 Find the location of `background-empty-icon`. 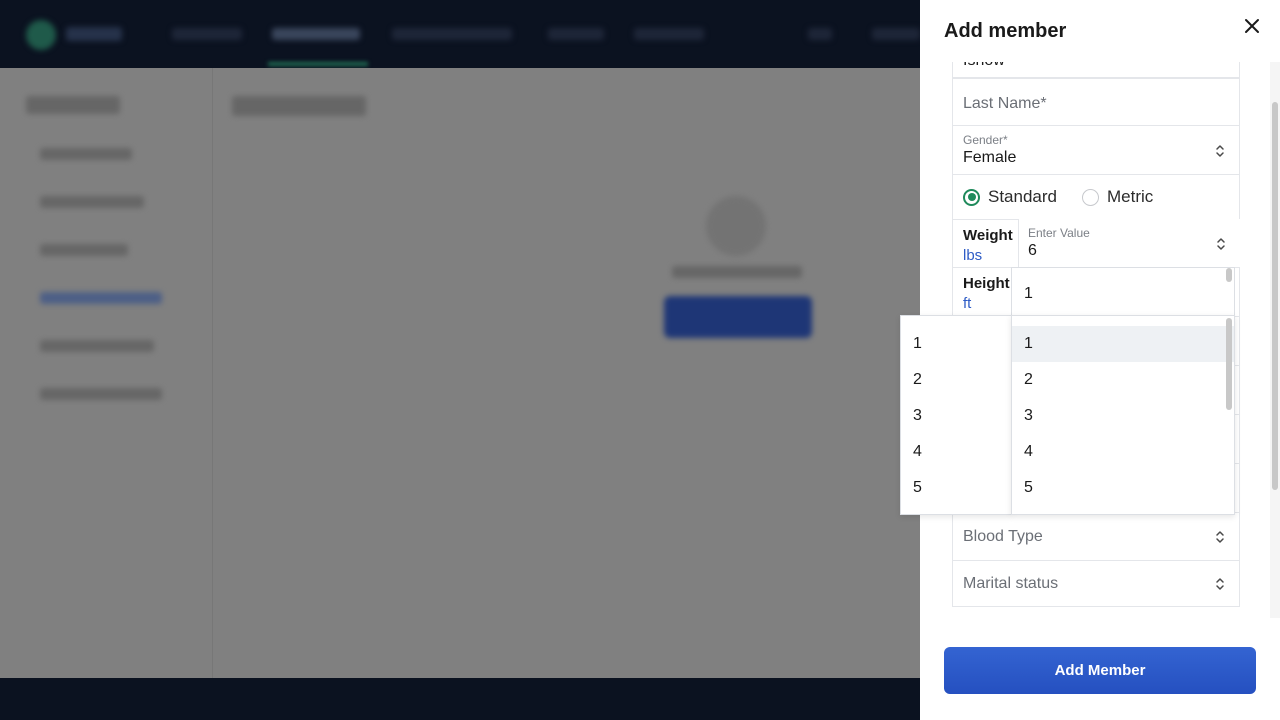

background-empty-icon is located at coordinates (736, 226).